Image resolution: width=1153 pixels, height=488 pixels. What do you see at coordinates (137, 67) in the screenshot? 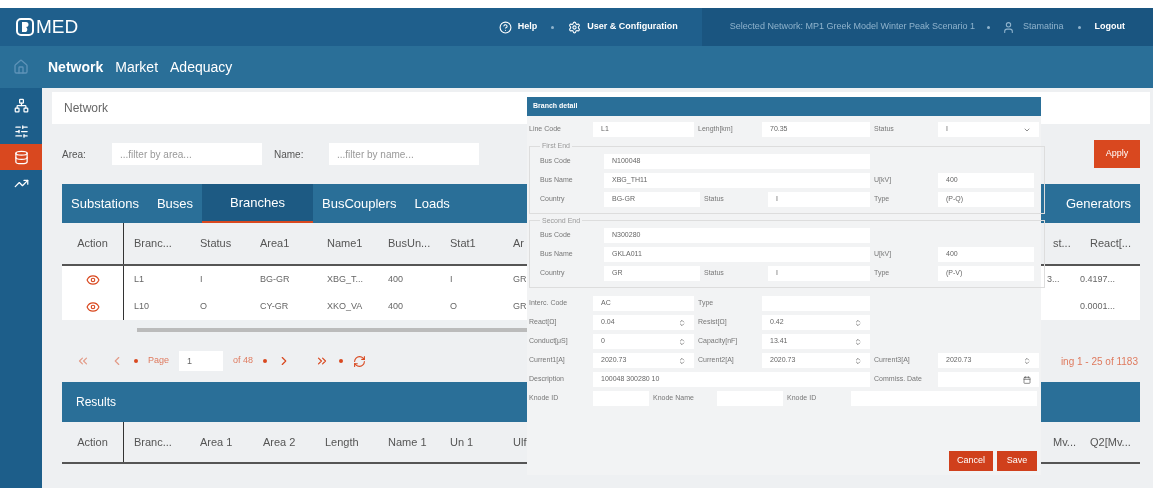
I see `nav-tab: Market` at bounding box center [137, 67].